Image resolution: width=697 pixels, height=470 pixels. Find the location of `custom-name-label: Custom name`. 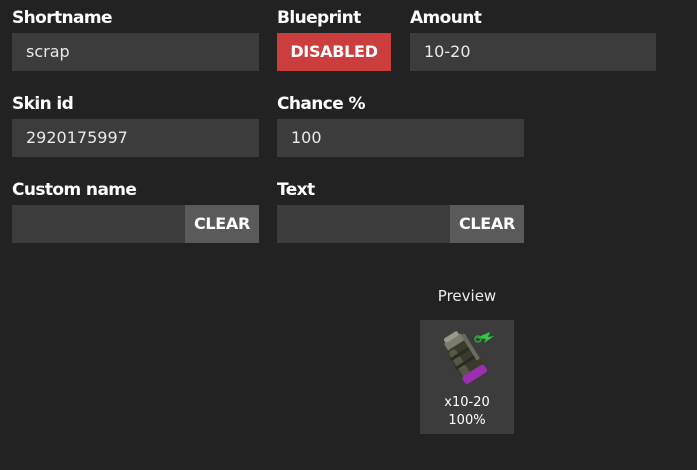

custom-name-label: Custom name is located at coordinates (74, 190).